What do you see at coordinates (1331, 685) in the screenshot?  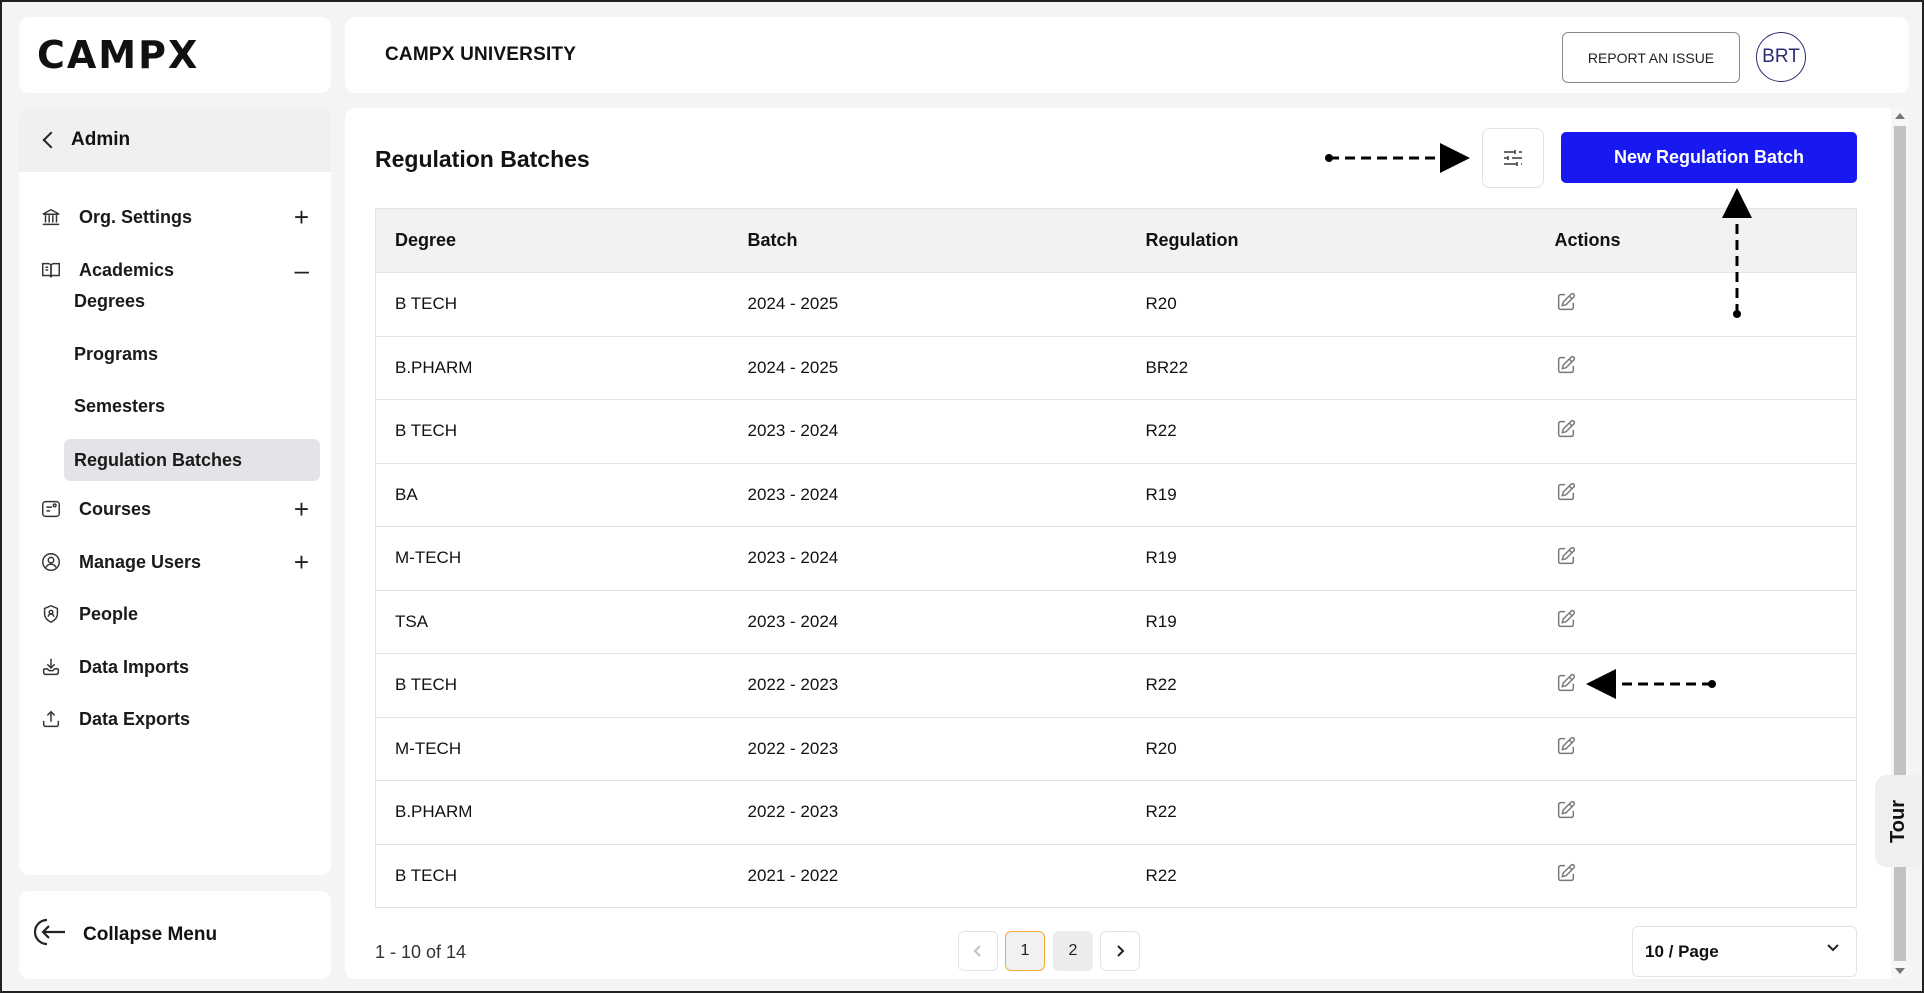 I see `cell-regulation: R22` at bounding box center [1331, 685].